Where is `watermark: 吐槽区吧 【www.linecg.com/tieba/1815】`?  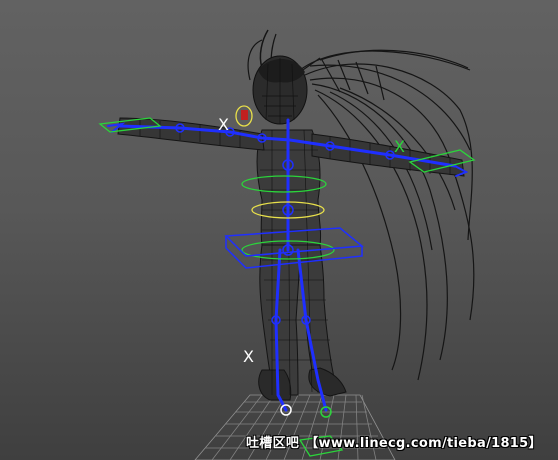 watermark: 吐槽区吧 【www.linecg.com/tieba/1815】 is located at coordinates (394, 441).